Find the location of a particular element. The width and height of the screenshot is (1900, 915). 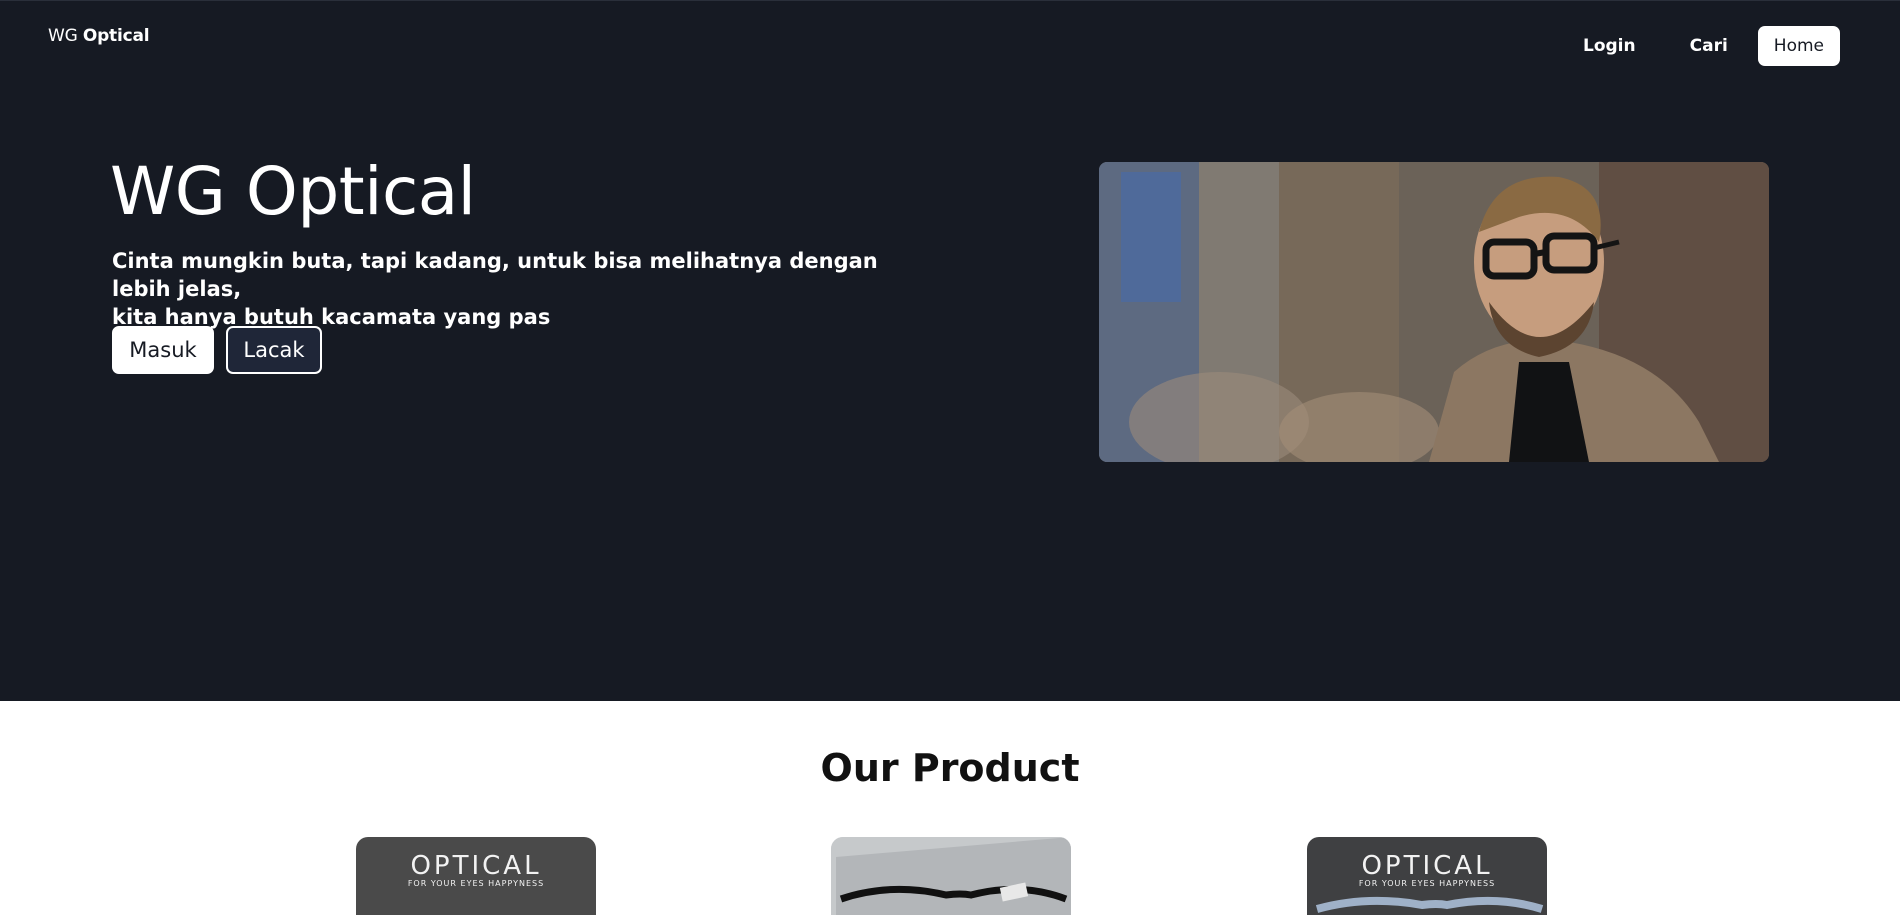

product-card is located at coordinates (951, 876).